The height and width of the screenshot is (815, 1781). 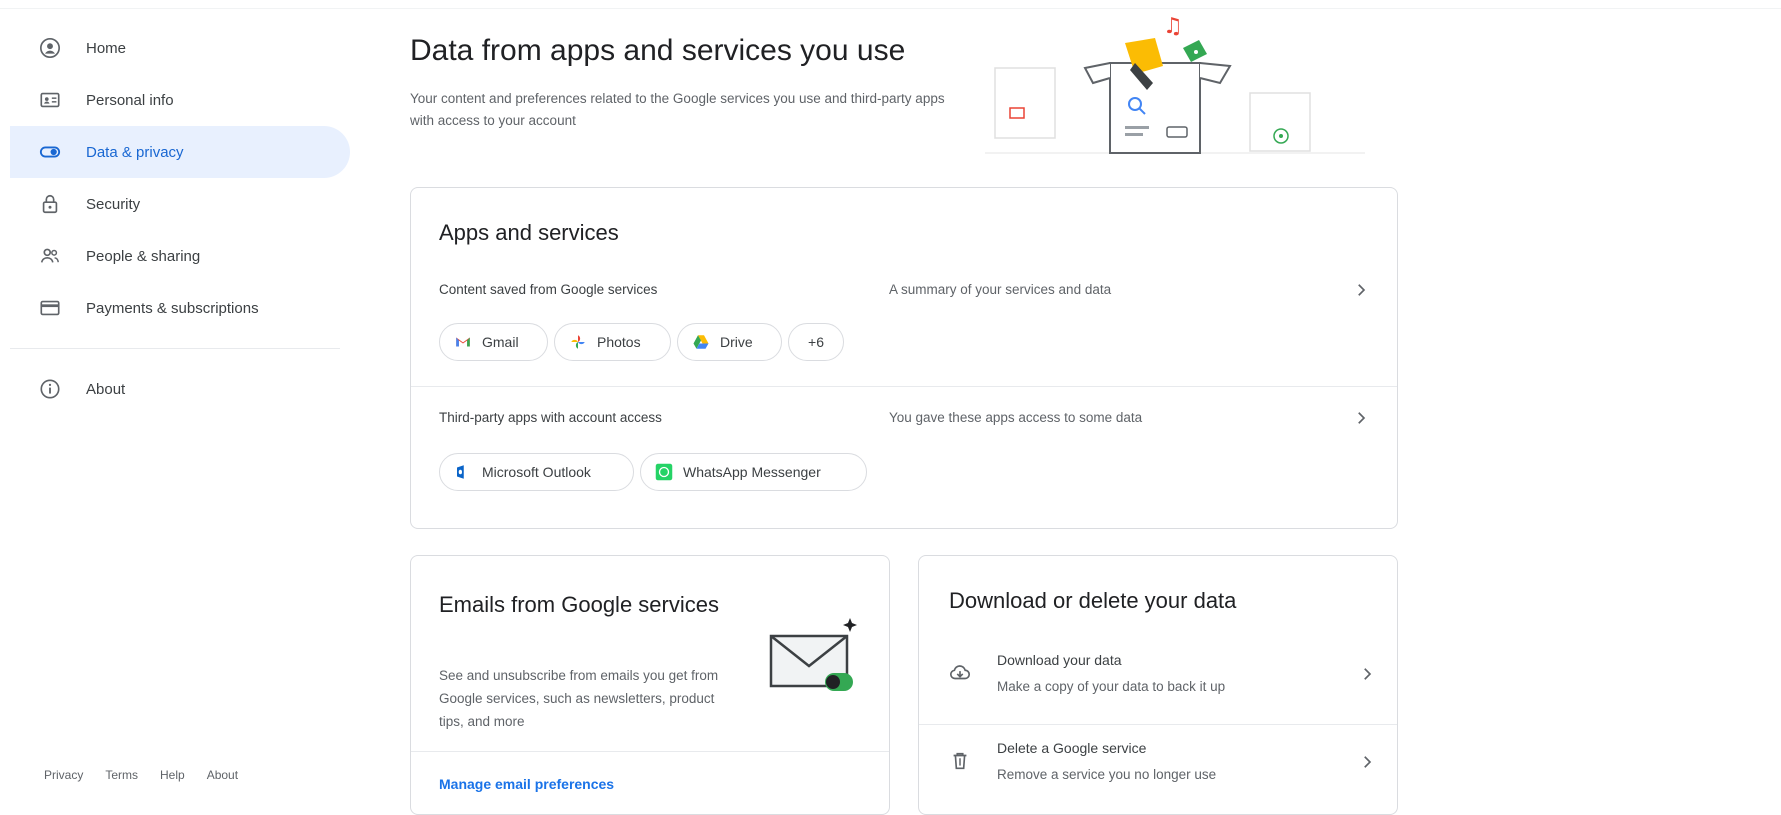 I want to click on chip-label: Gmail, so click(x=500, y=342).